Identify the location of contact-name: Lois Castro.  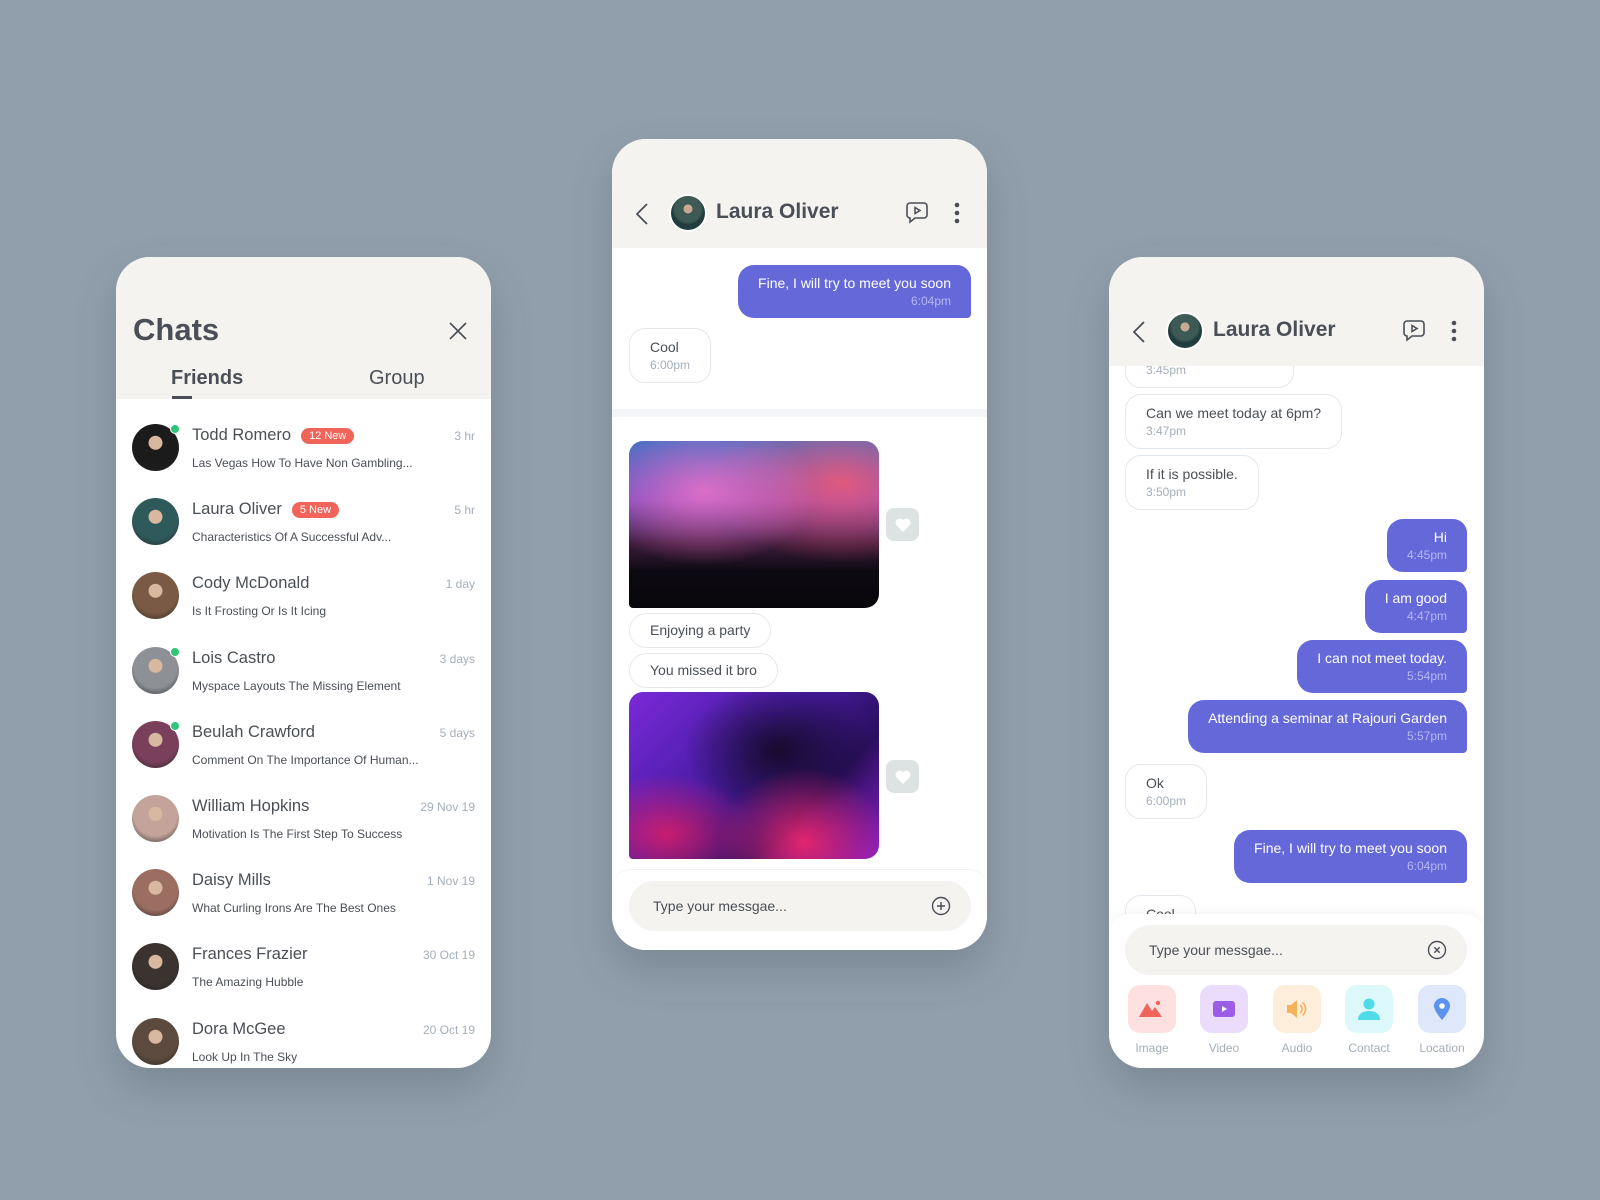
(234, 657).